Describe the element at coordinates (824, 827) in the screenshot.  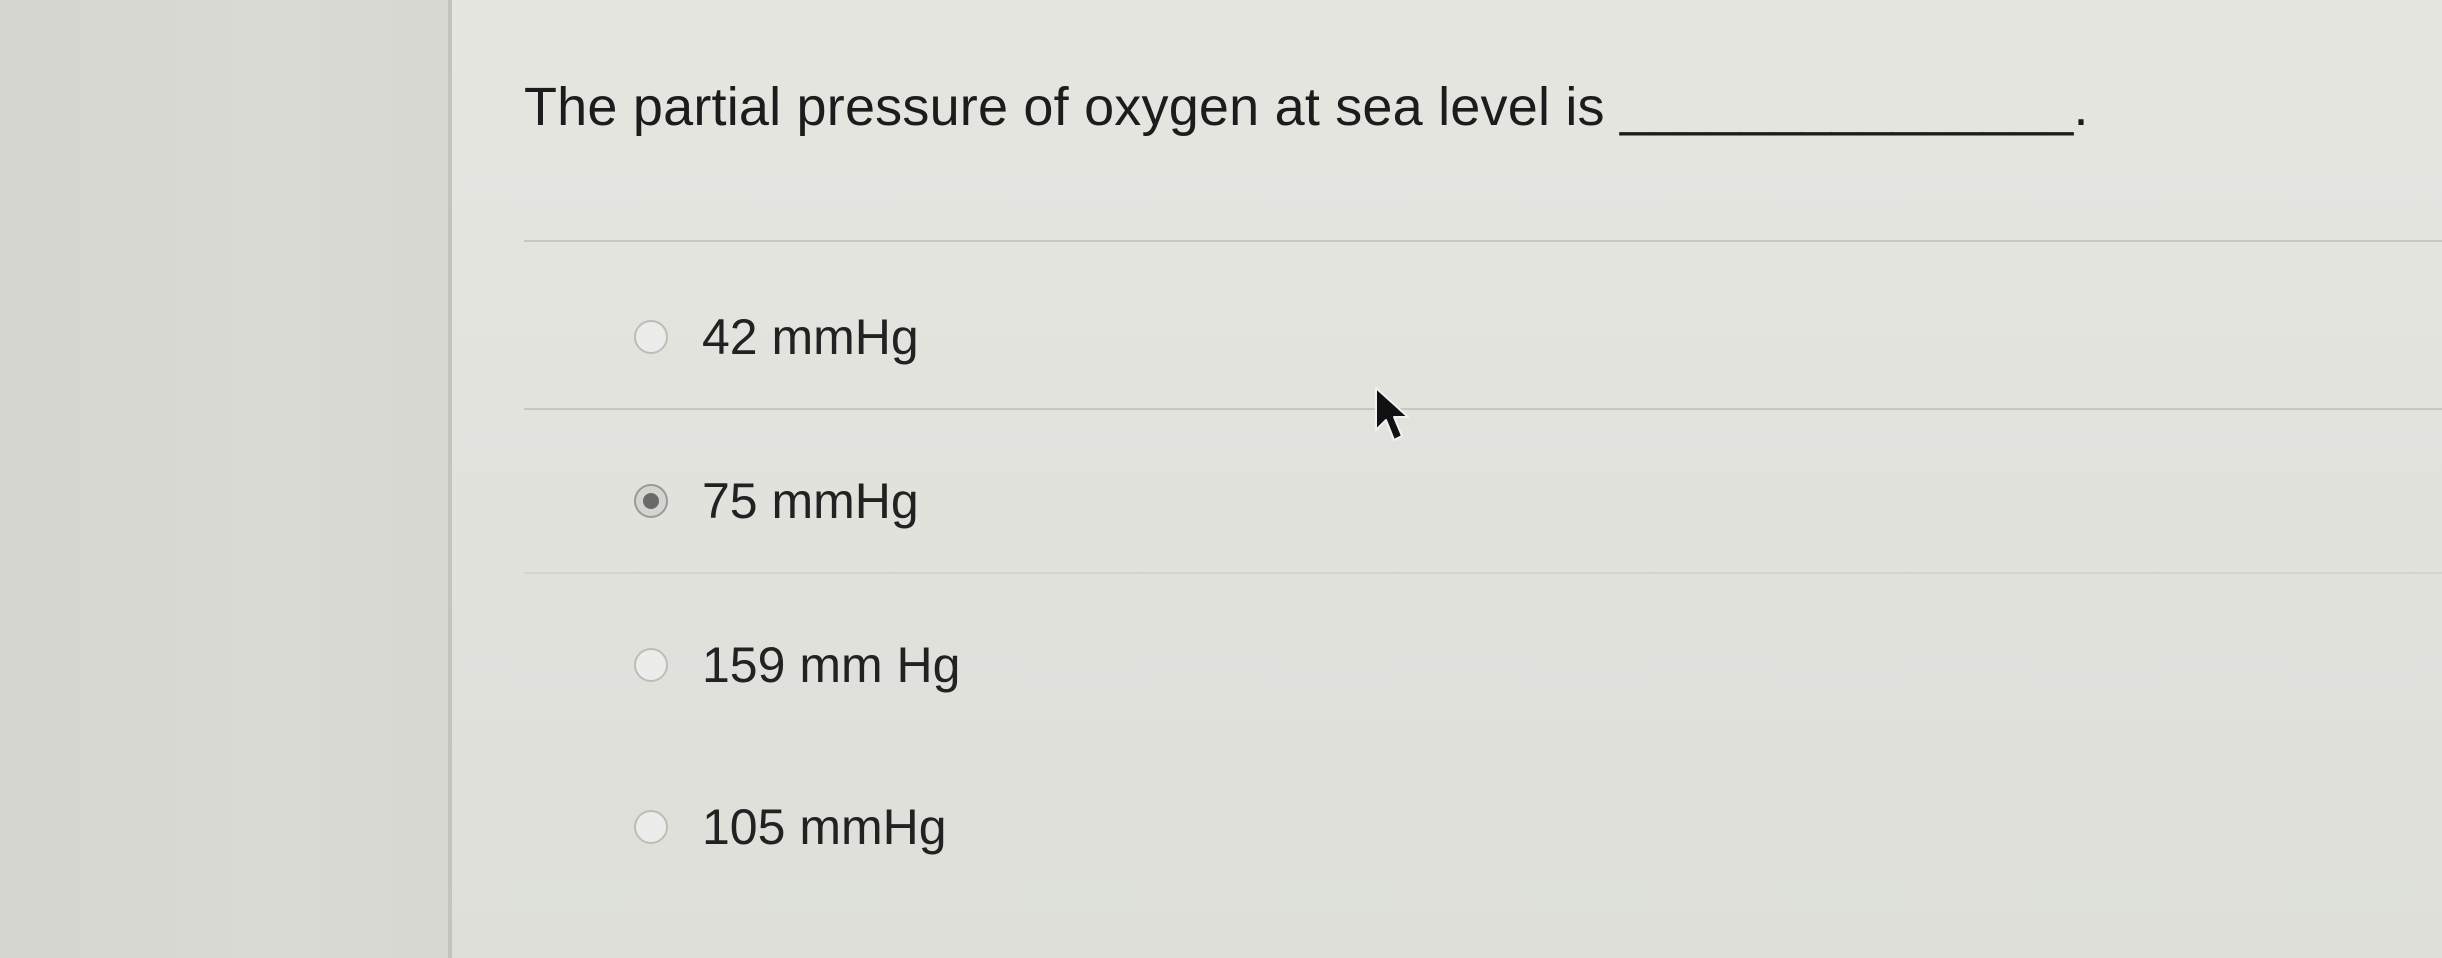
I see `answer-option-label: 105 mmHg` at that location.